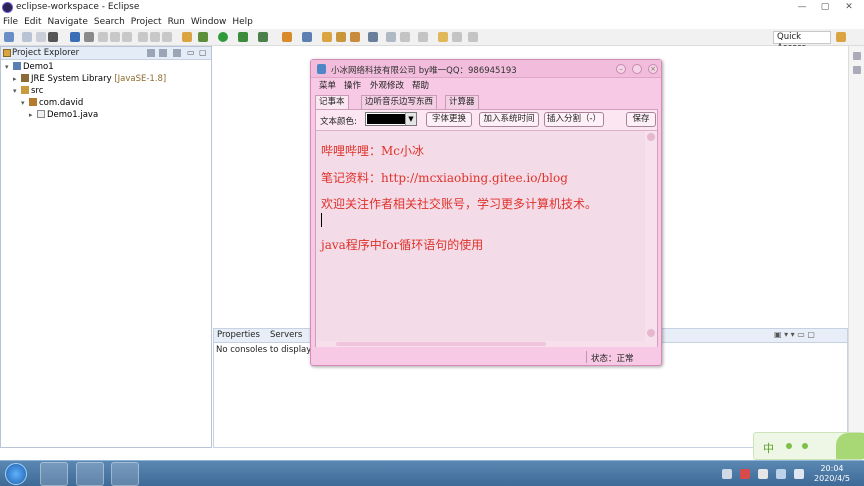 The width and height of the screenshot is (864, 486). What do you see at coordinates (187, 37) in the screenshot?
I see `tools-icon` at bounding box center [187, 37].